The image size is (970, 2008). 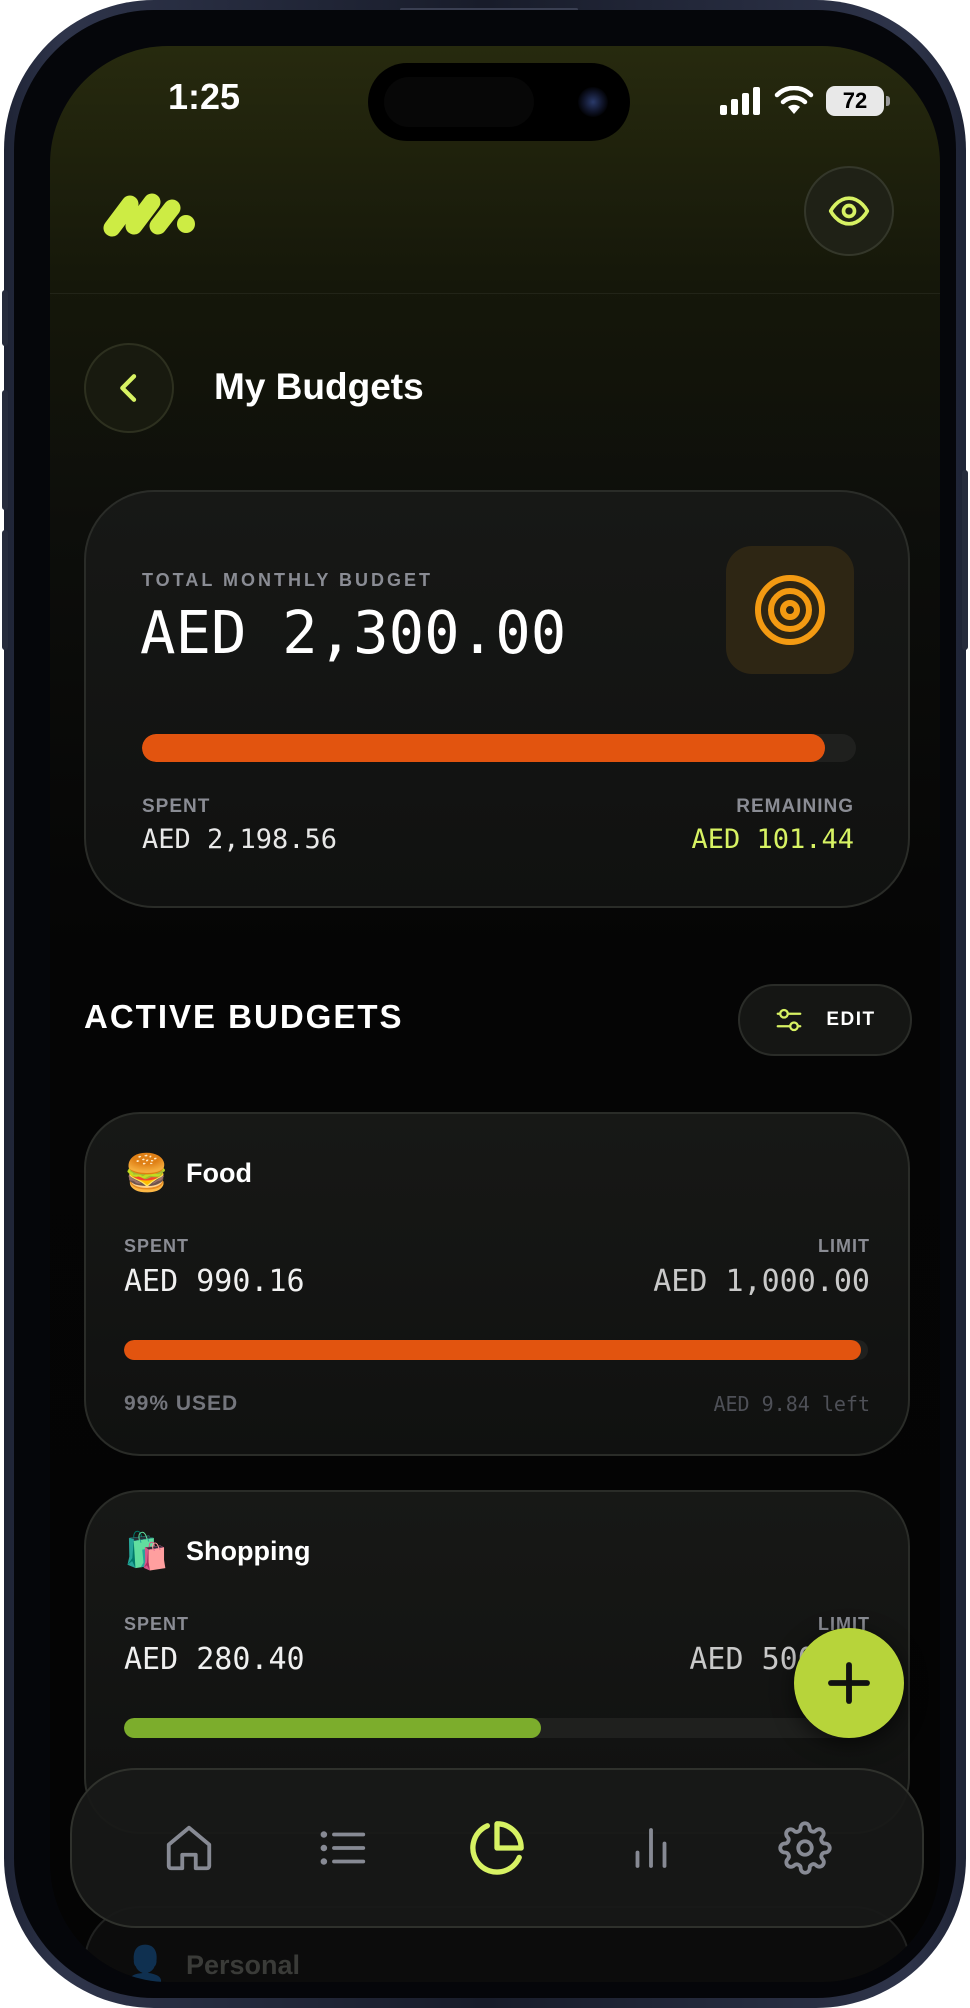 I want to click on person-icon: 👤, so click(x=145, y=1963).